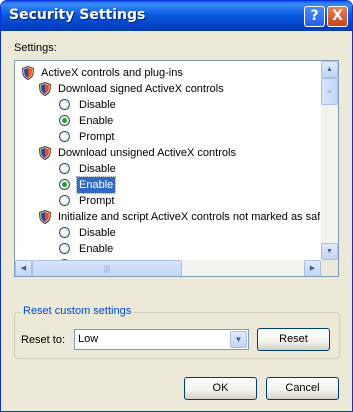 Image resolution: width=353 pixels, height=412 pixels. What do you see at coordinates (329, 69) in the screenshot?
I see `scroll-up-button: ▲` at bounding box center [329, 69].